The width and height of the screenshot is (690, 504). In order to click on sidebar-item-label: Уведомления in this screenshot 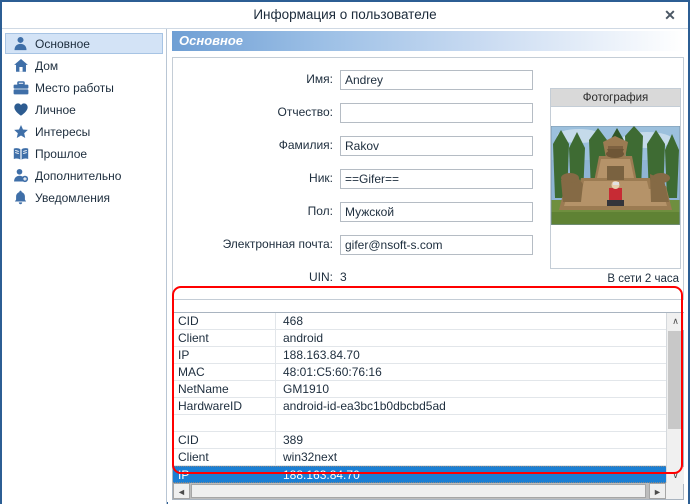, I will do `click(73, 197)`.